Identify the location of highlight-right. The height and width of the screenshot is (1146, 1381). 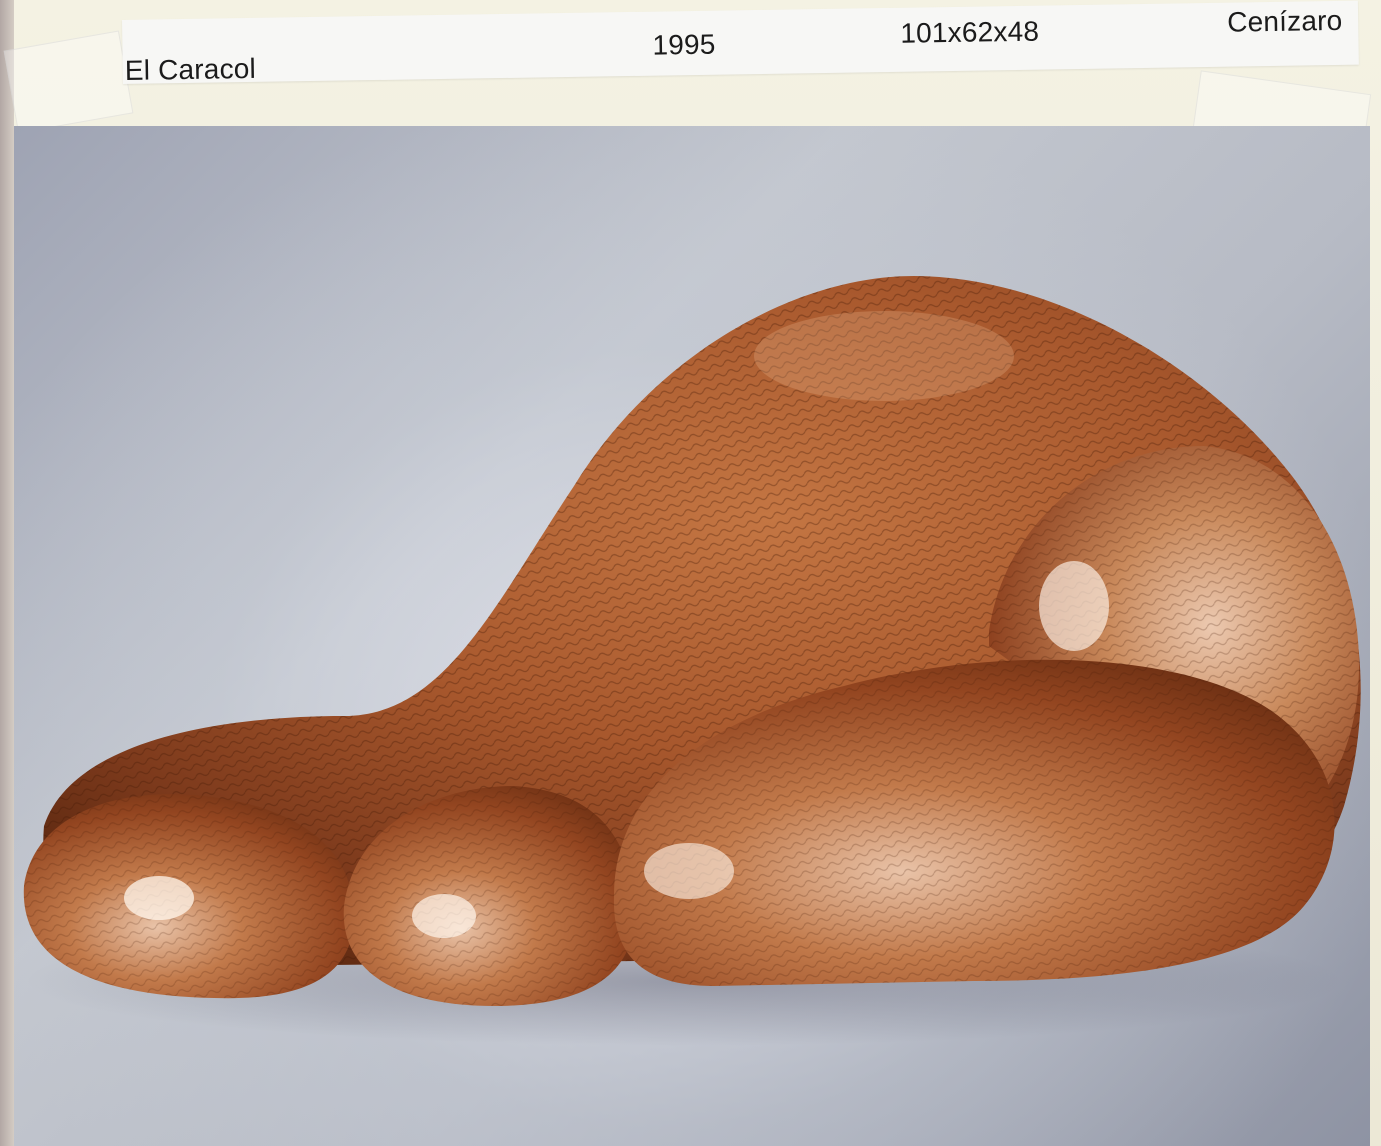
(1074, 606).